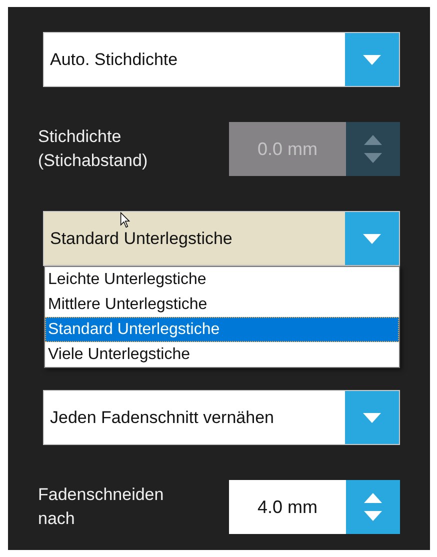  What do you see at coordinates (93, 149) in the screenshot?
I see `field-label: Stichdichte (Stichabstand)` at bounding box center [93, 149].